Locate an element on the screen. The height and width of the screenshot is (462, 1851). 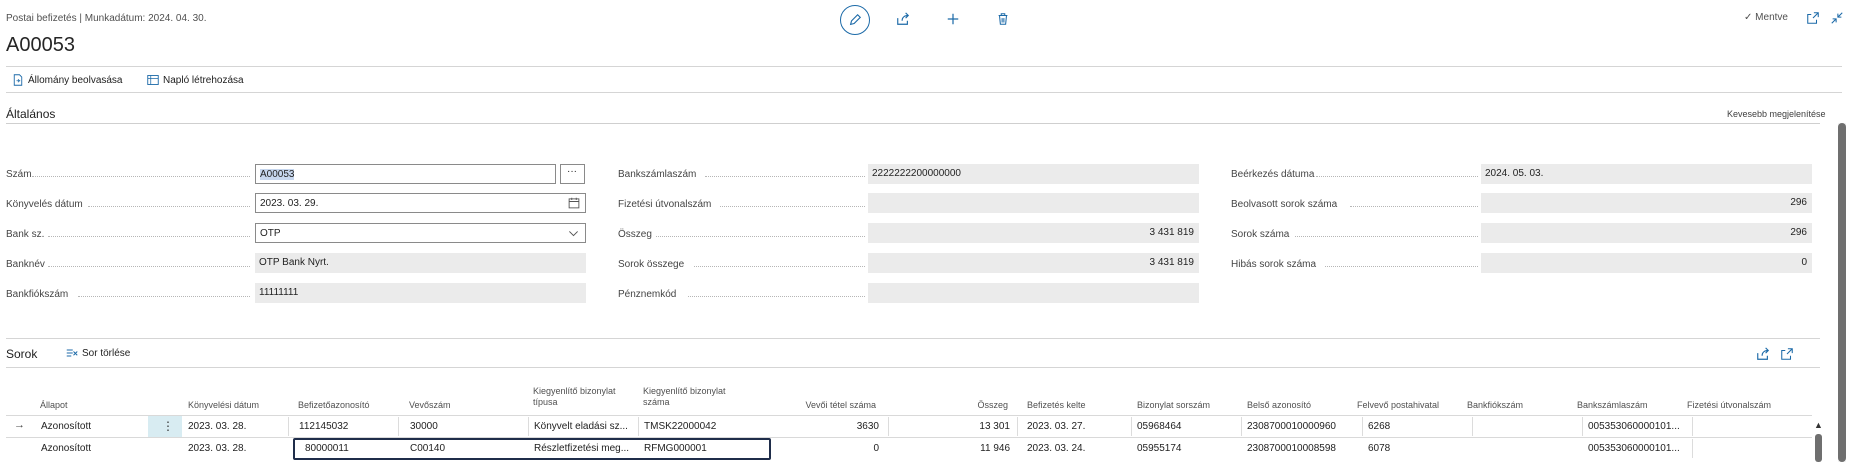
cell-doc-no: TMSK22000042 is located at coordinates (680, 426).